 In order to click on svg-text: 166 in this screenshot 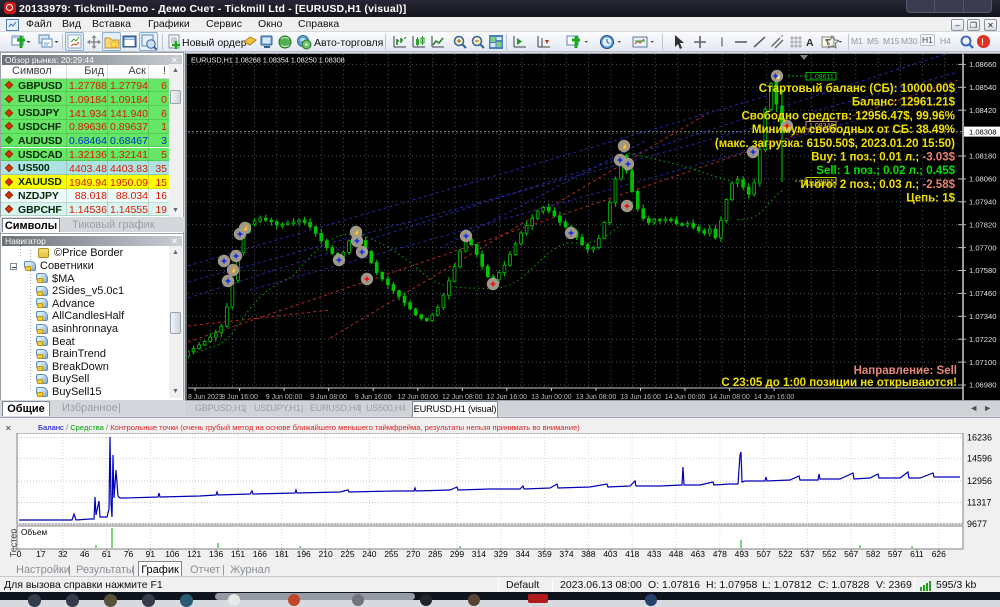, I will do `click(260, 554)`.